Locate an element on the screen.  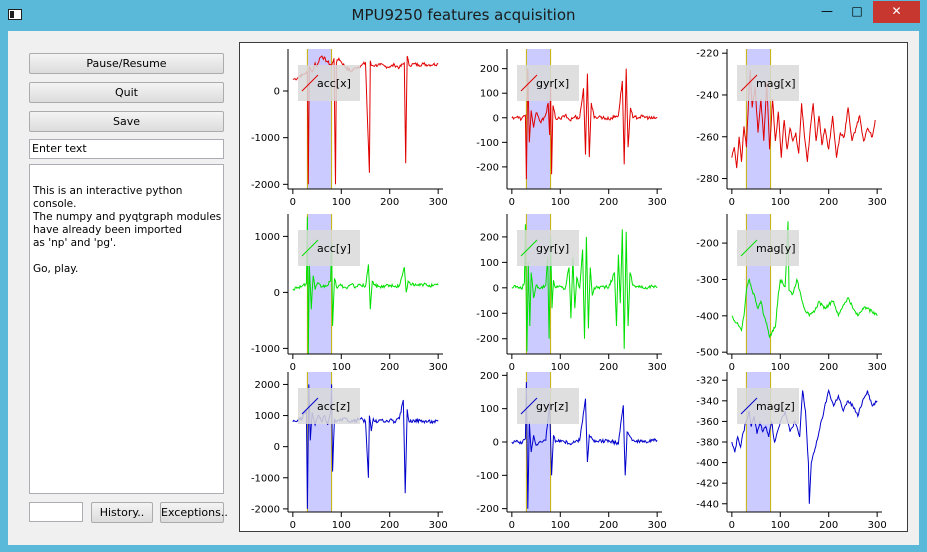
y-tick-label: -380 is located at coordinates (707, 443).